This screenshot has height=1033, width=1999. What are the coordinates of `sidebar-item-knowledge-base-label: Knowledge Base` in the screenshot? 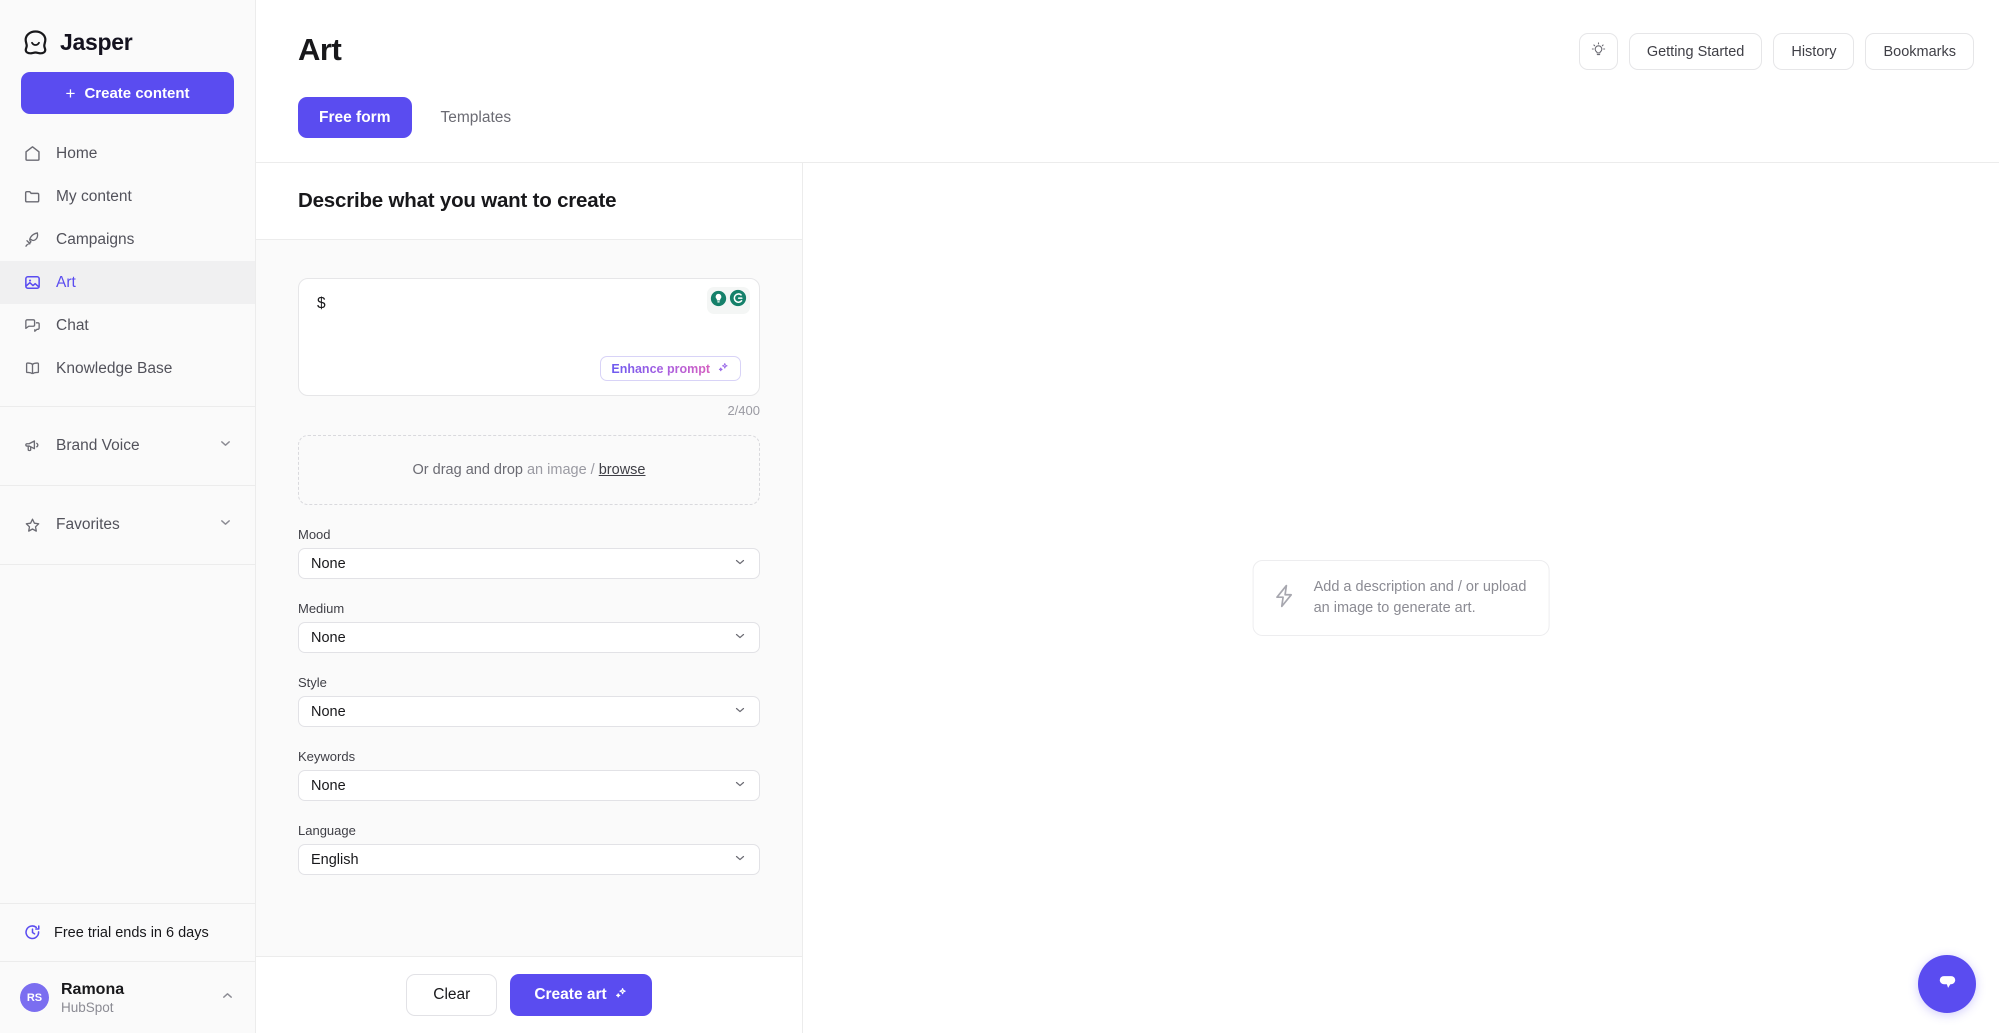 It's located at (114, 368).